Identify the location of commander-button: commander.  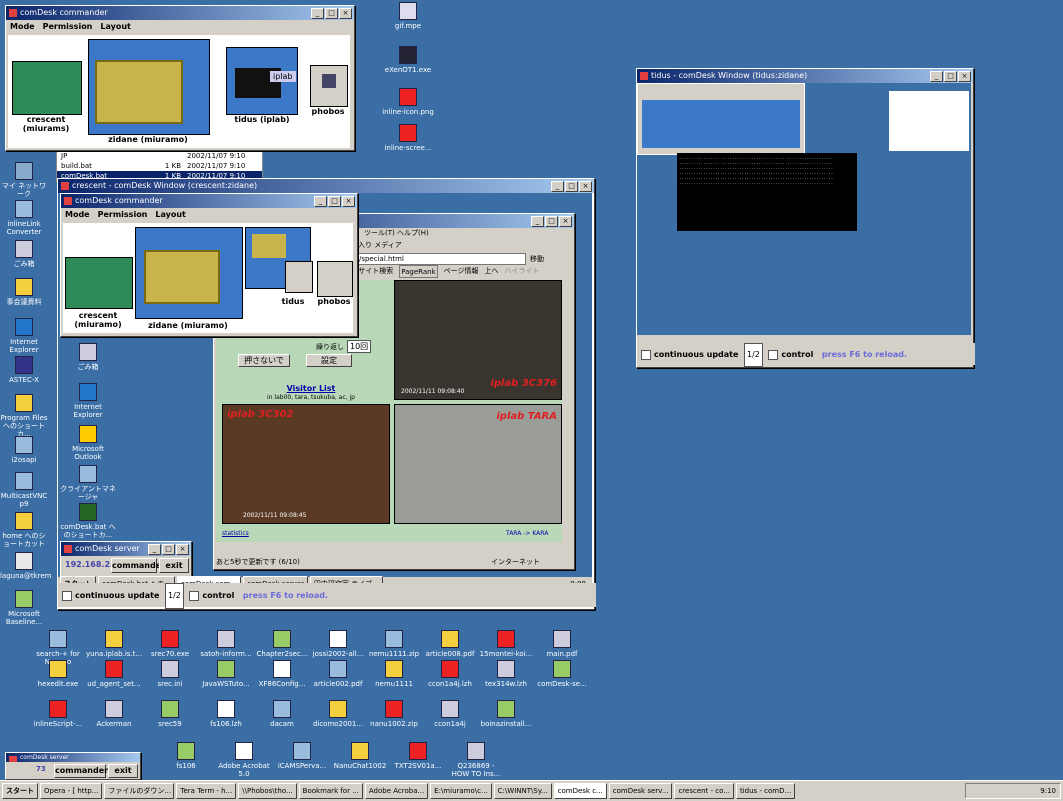
(81, 771).